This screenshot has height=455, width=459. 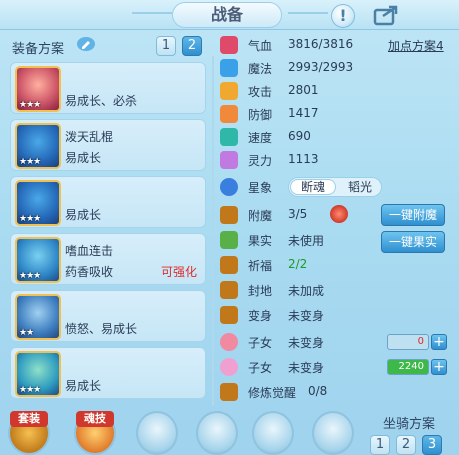 What do you see at coordinates (408, 342) in the screenshot?
I see `child-1-bar: 0` at bounding box center [408, 342].